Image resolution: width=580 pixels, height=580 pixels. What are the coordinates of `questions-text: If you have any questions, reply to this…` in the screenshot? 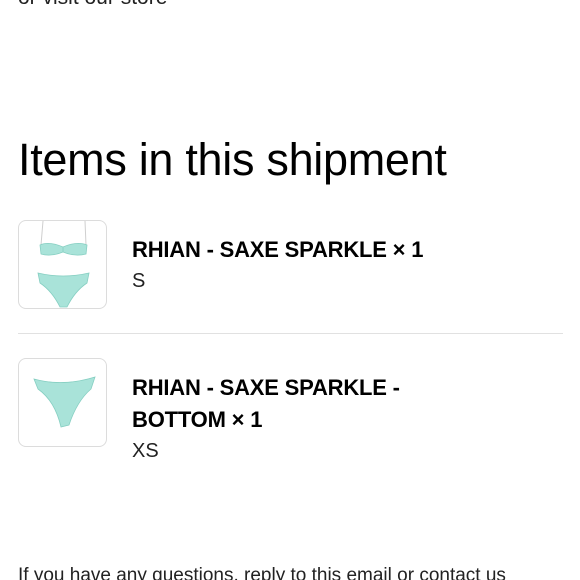 It's located at (262, 572).